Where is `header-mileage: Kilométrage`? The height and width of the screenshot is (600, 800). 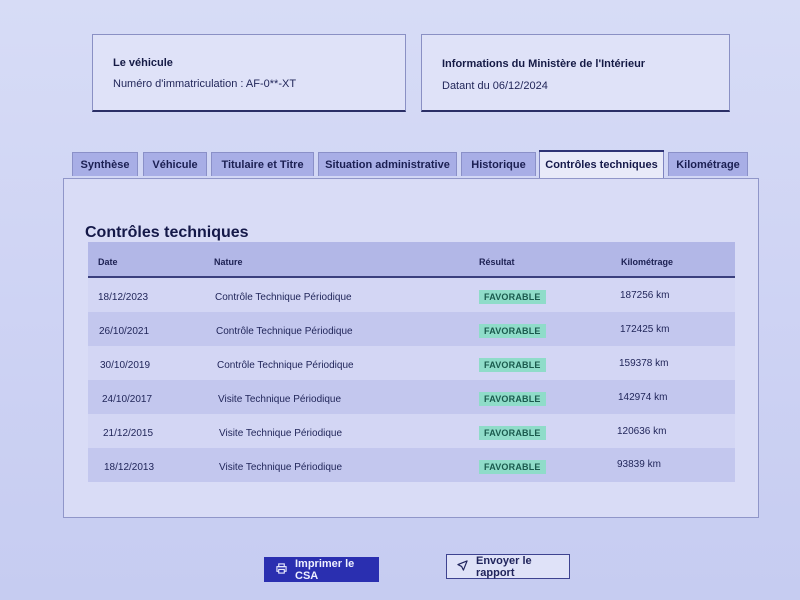
header-mileage: Kilométrage is located at coordinates (647, 262).